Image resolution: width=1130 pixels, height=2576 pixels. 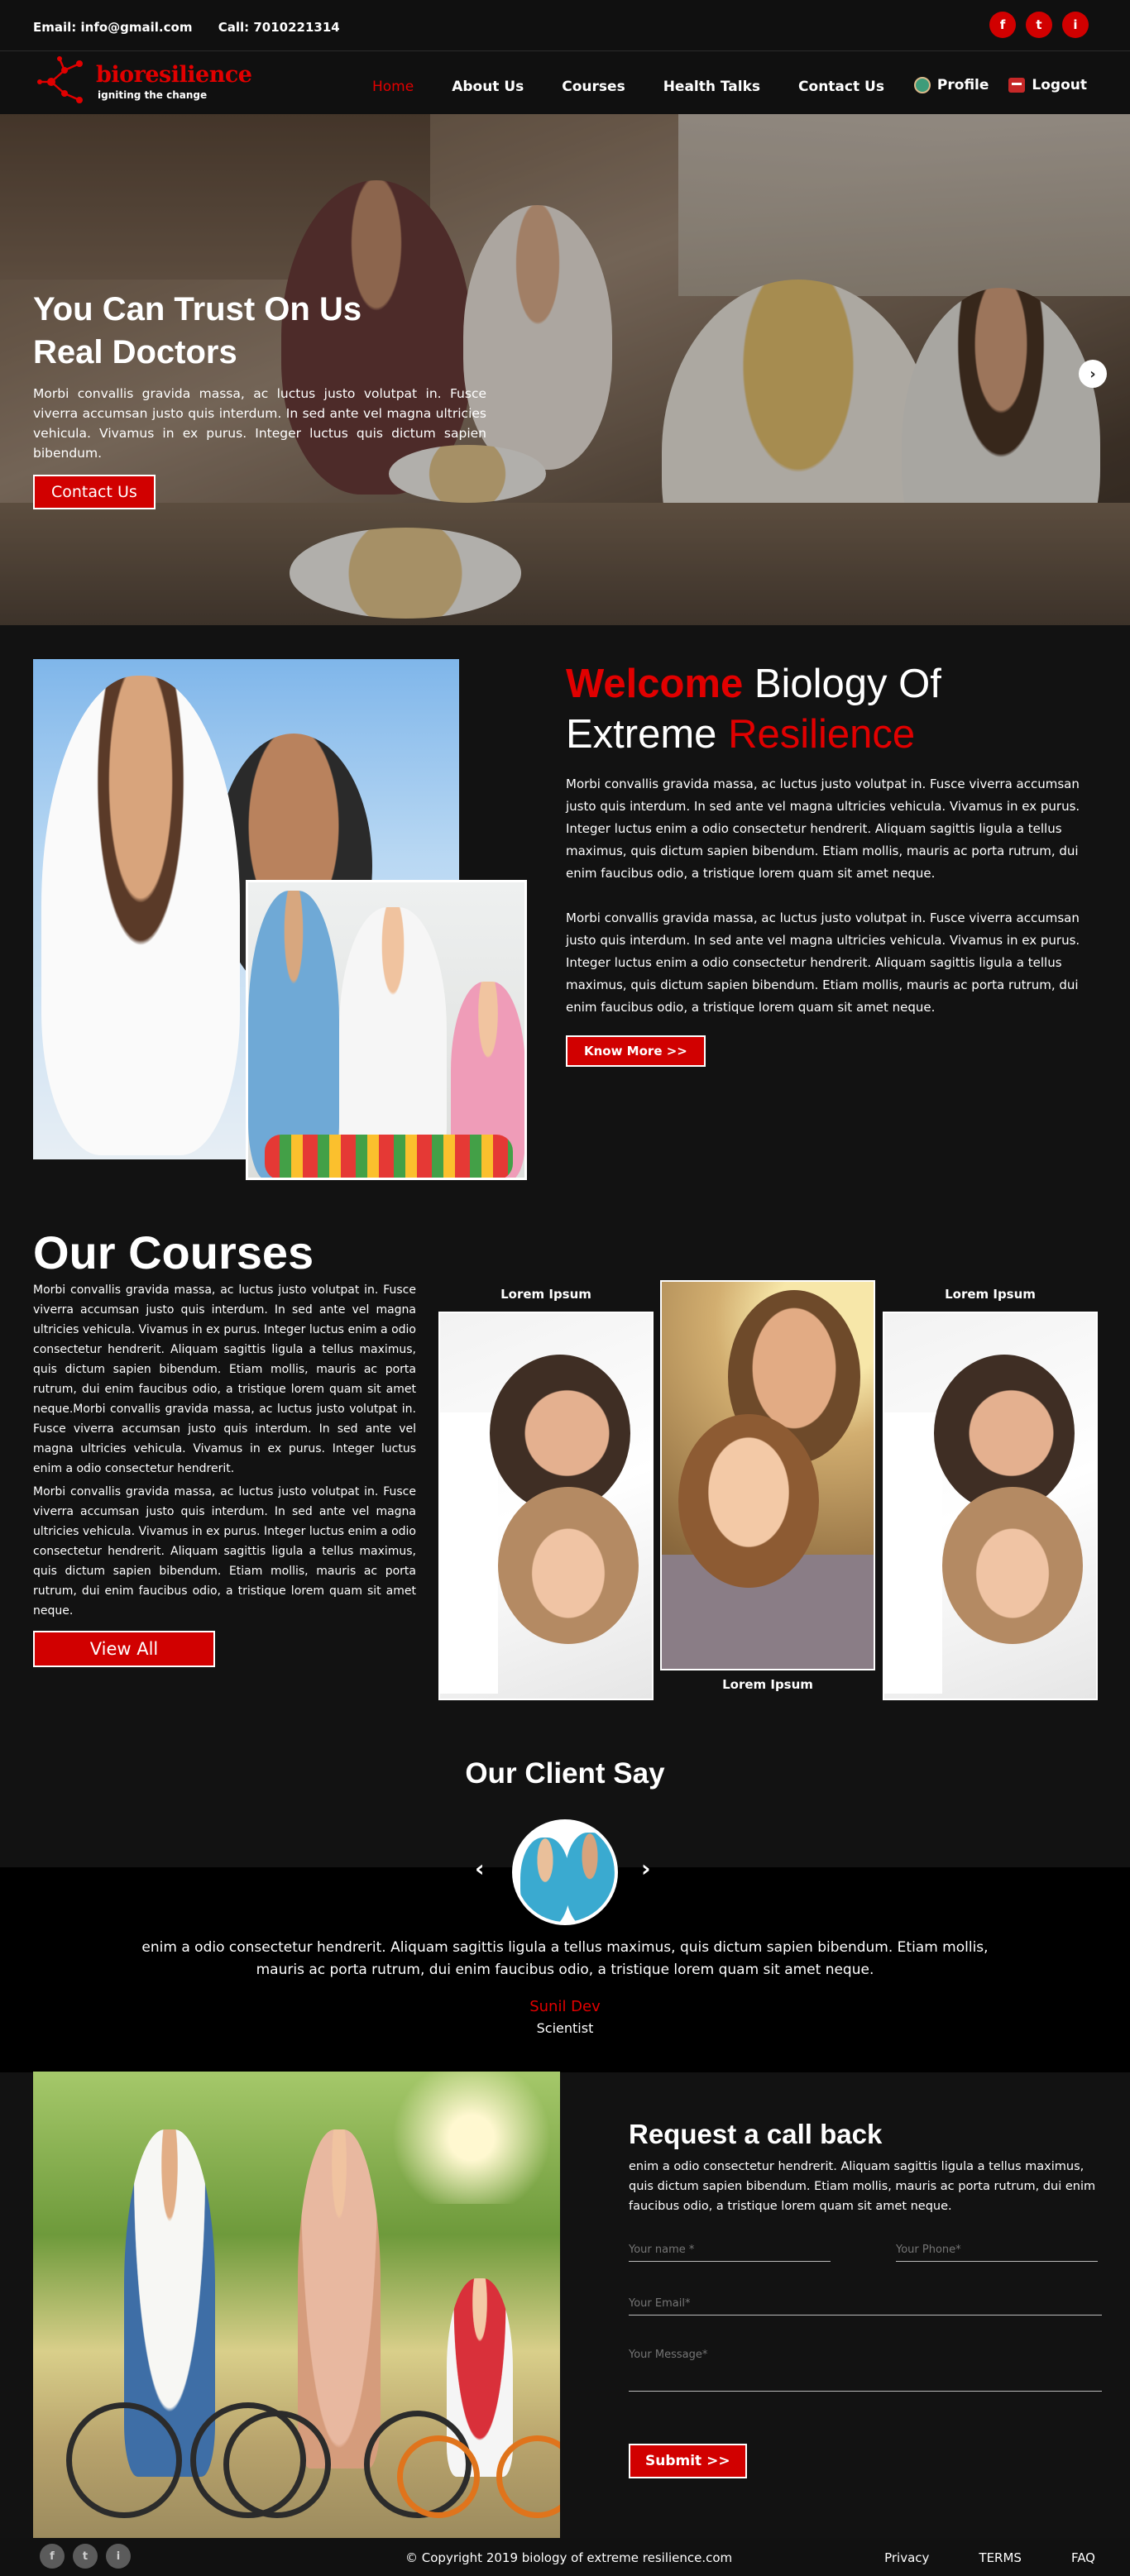 What do you see at coordinates (339, 2298) in the screenshot?
I see `image-woman` at bounding box center [339, 2298].